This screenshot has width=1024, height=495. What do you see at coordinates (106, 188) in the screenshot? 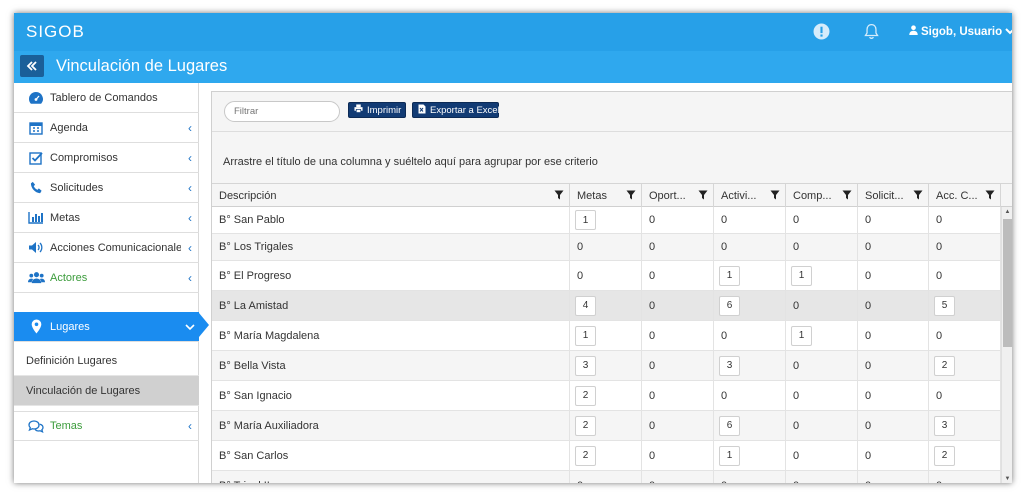
I see `sidebar-item-solicitudes: Solicitudes ‹` at bounding box center [106, 188].